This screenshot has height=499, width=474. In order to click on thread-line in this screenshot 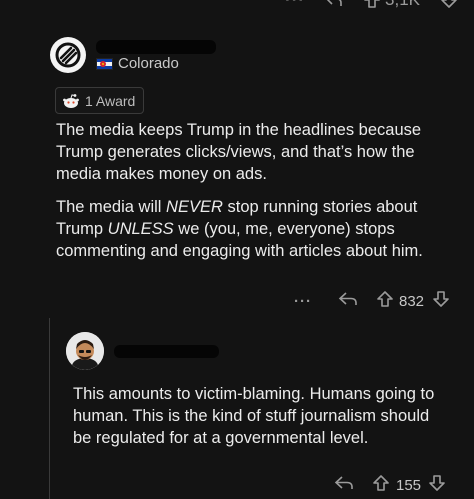, I will do `click(49, 408)`.